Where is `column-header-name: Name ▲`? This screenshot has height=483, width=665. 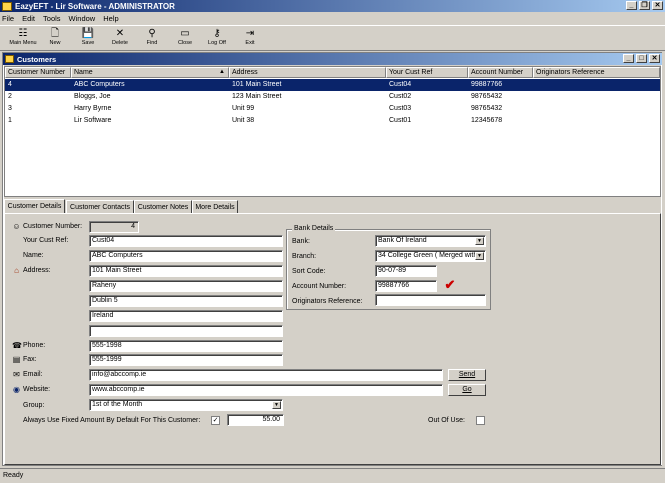
column-header-name: Name ▲ is located at coordinates (150, 72).